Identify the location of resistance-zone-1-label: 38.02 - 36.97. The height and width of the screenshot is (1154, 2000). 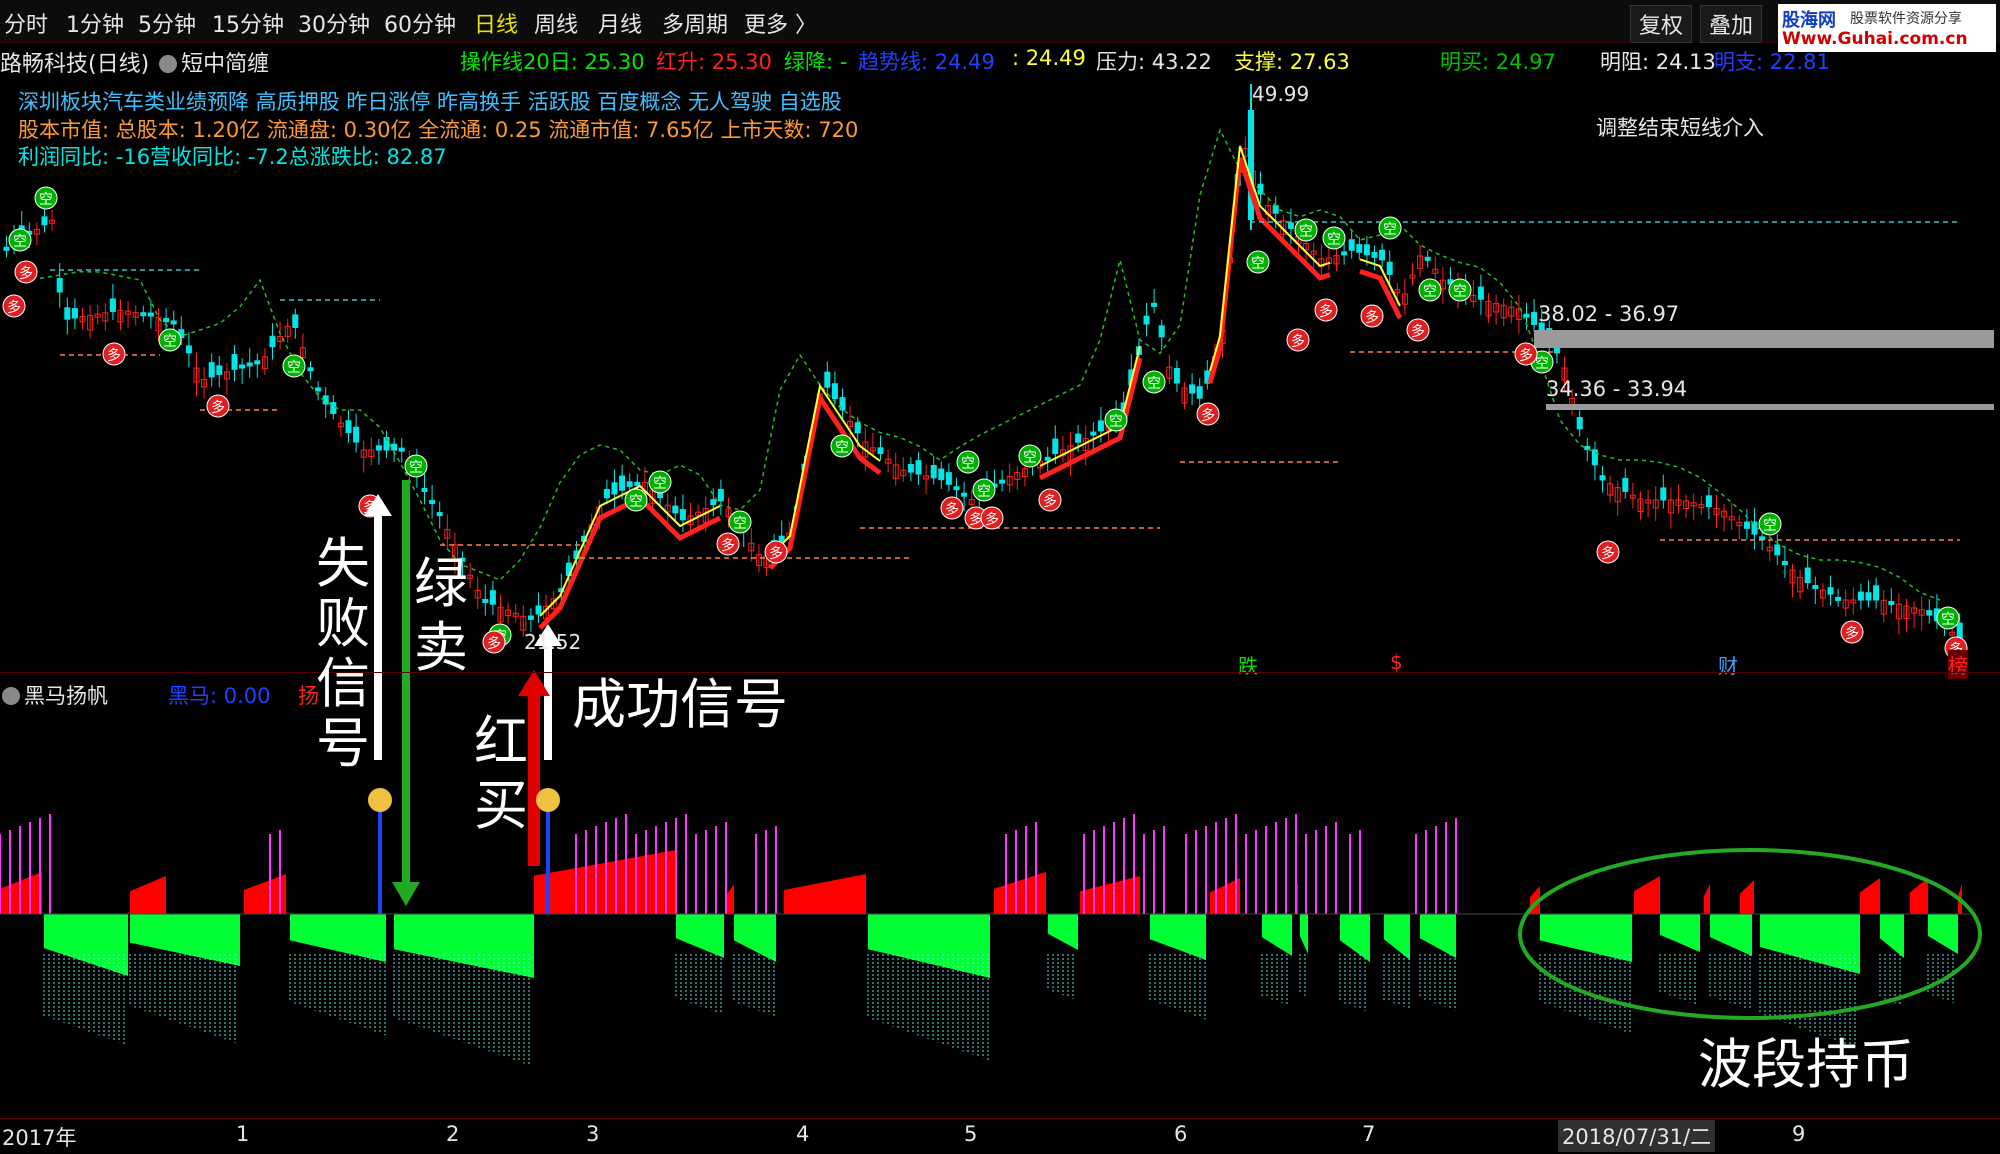
(1609, 314).